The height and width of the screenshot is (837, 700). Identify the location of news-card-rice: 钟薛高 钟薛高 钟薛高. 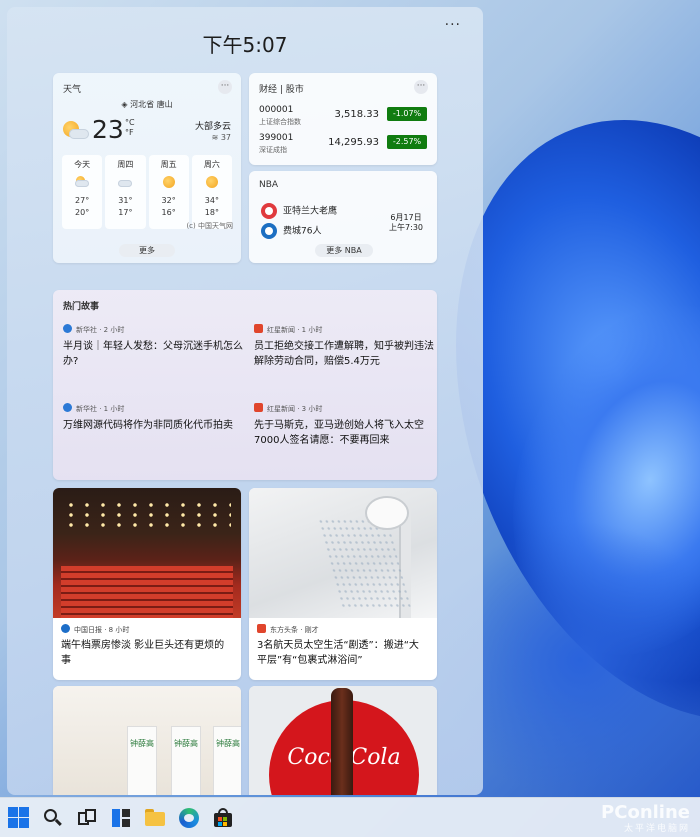
(147, 740).